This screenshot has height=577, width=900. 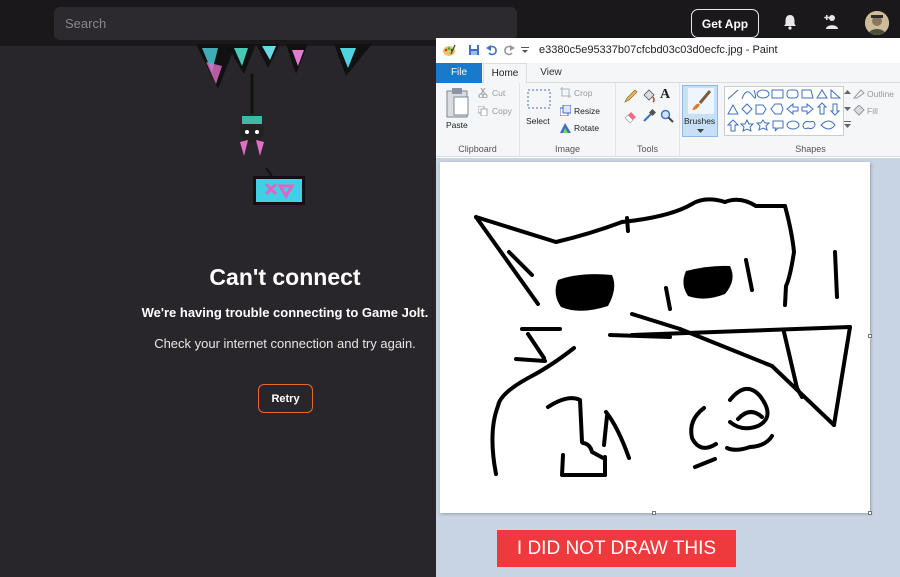 I want to click on paste-label: Paste, so click(x=457, y=125).